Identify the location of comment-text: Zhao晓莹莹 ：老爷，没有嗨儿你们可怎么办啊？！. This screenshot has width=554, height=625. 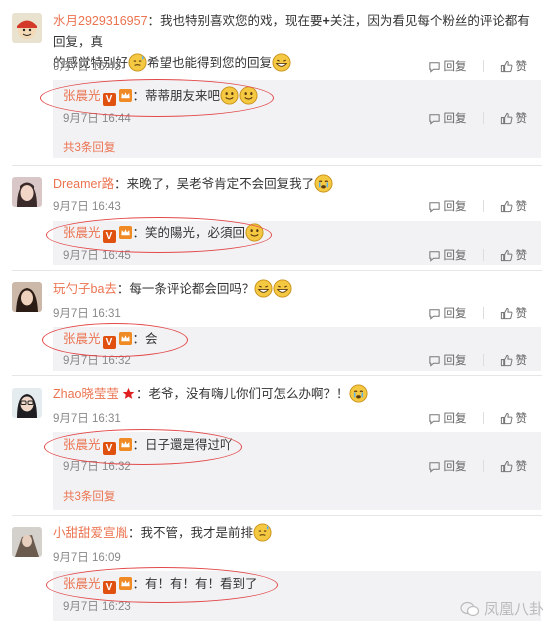
(297, 394).